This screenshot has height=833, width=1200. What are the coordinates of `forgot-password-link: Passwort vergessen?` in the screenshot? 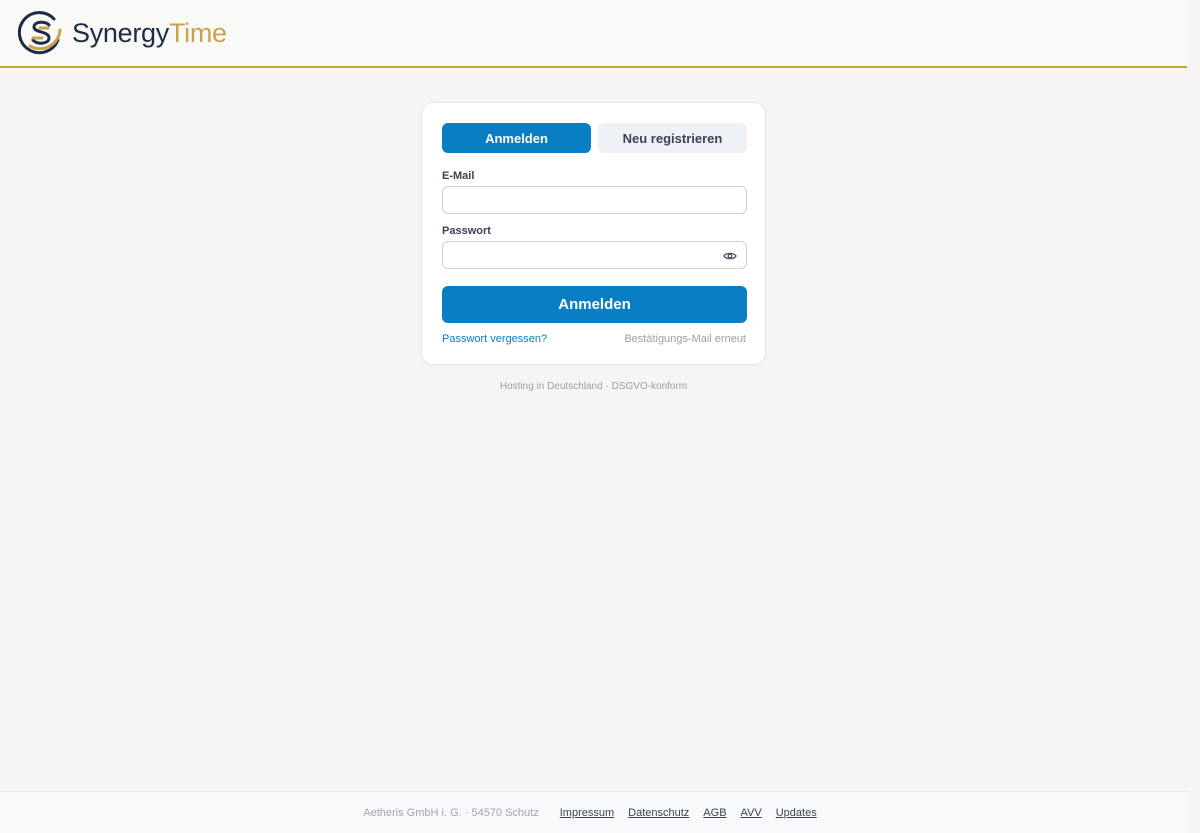 It's located at (494, 339).